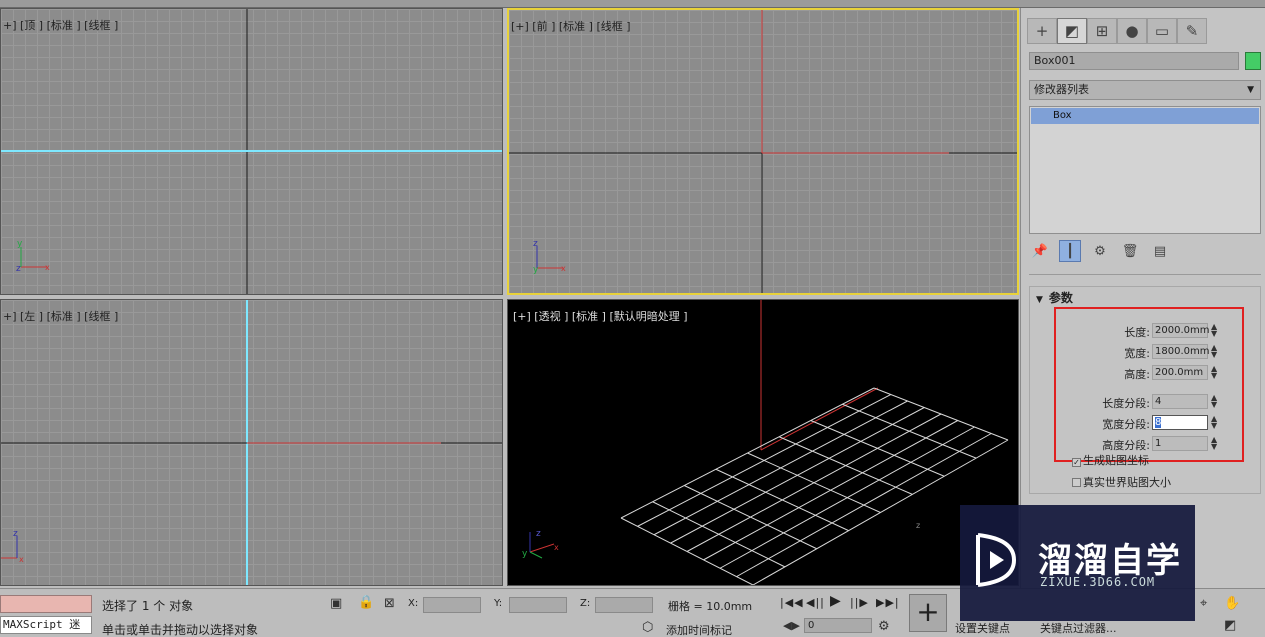 The height and width of the screenshot is (637, 1265). I want to click on isolate-selection-icon: ▣, so click(336, 603).